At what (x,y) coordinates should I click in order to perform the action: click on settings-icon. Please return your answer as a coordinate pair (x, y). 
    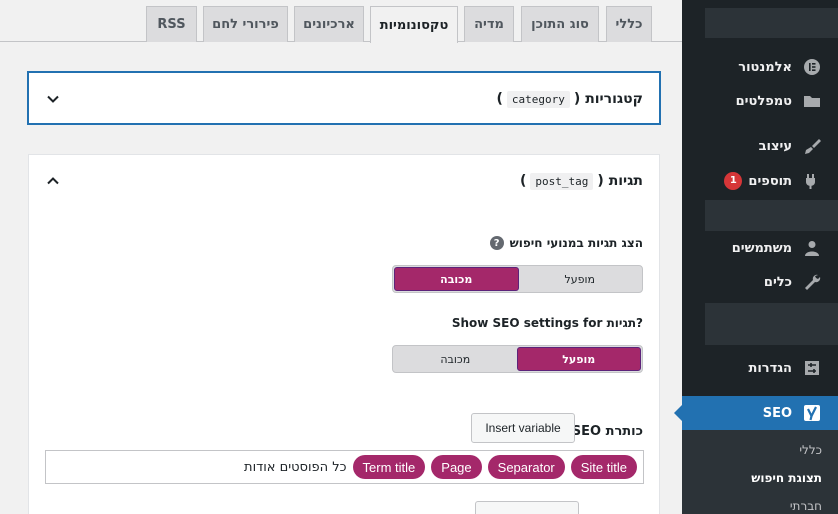
    Looking at the image, I should click on (812, 368).